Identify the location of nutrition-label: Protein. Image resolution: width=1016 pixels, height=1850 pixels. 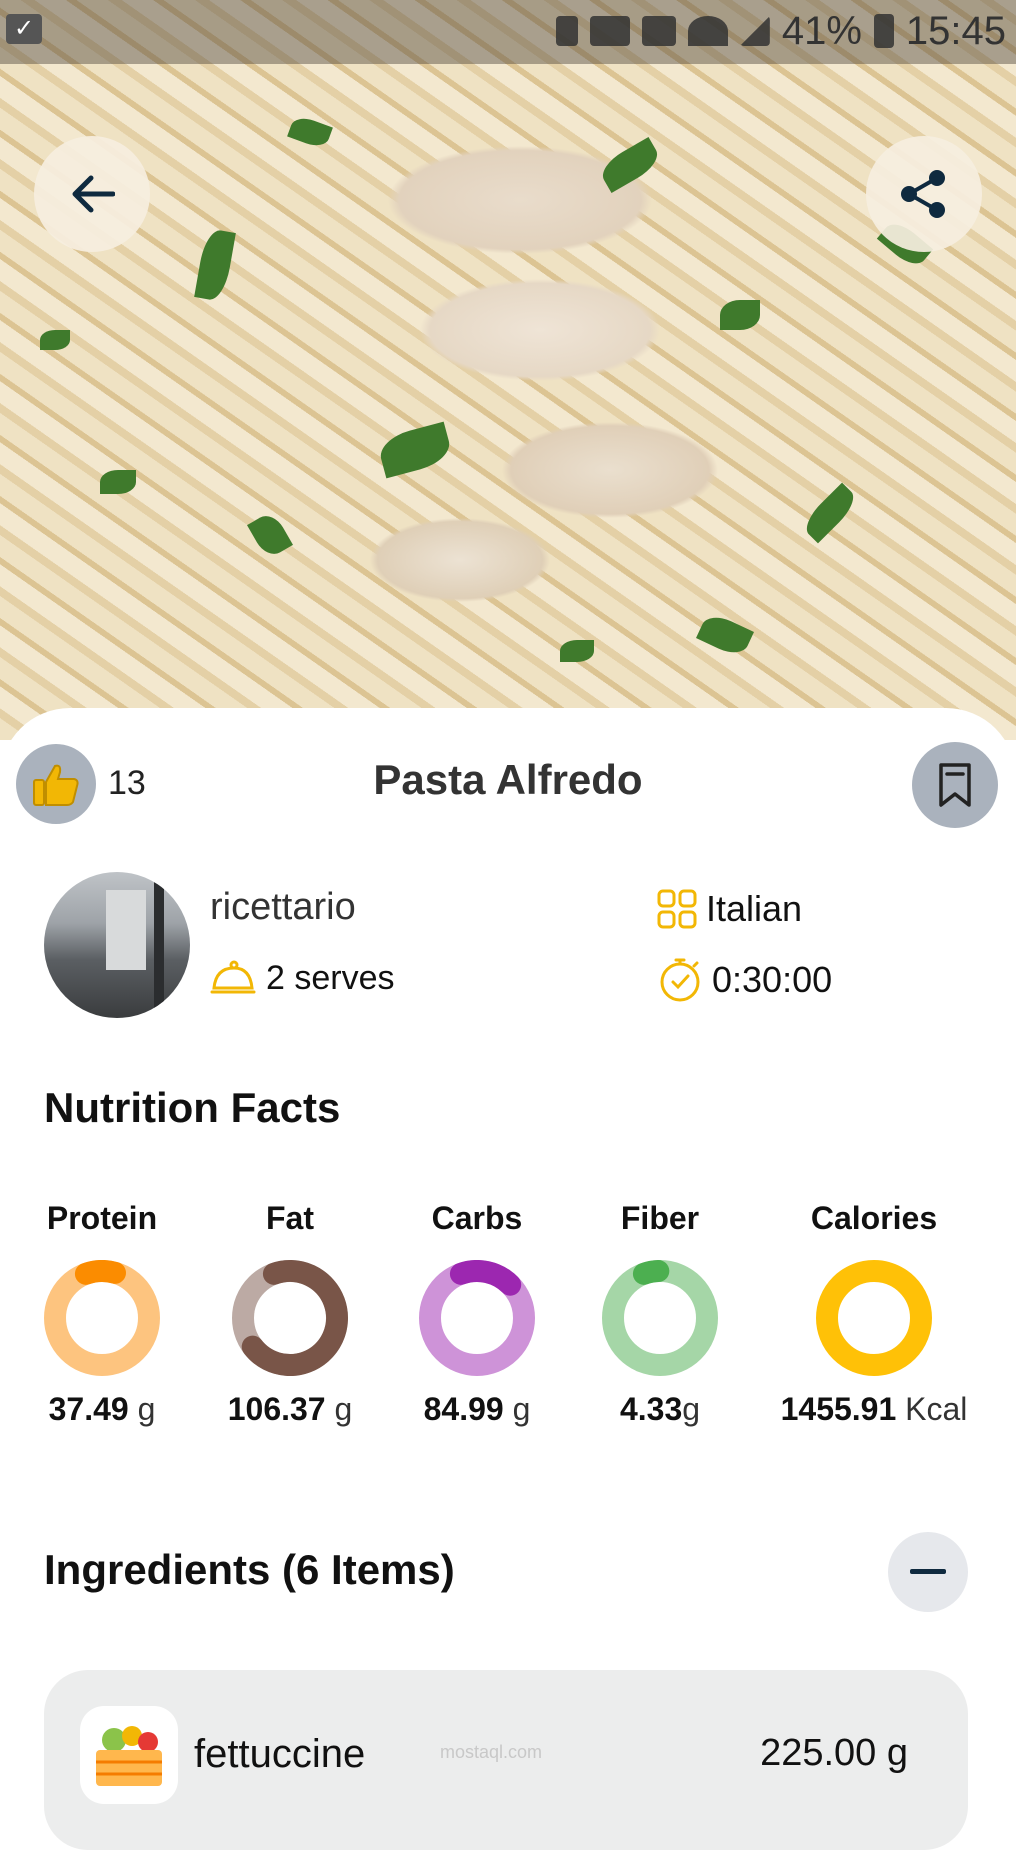
(102, 1218).